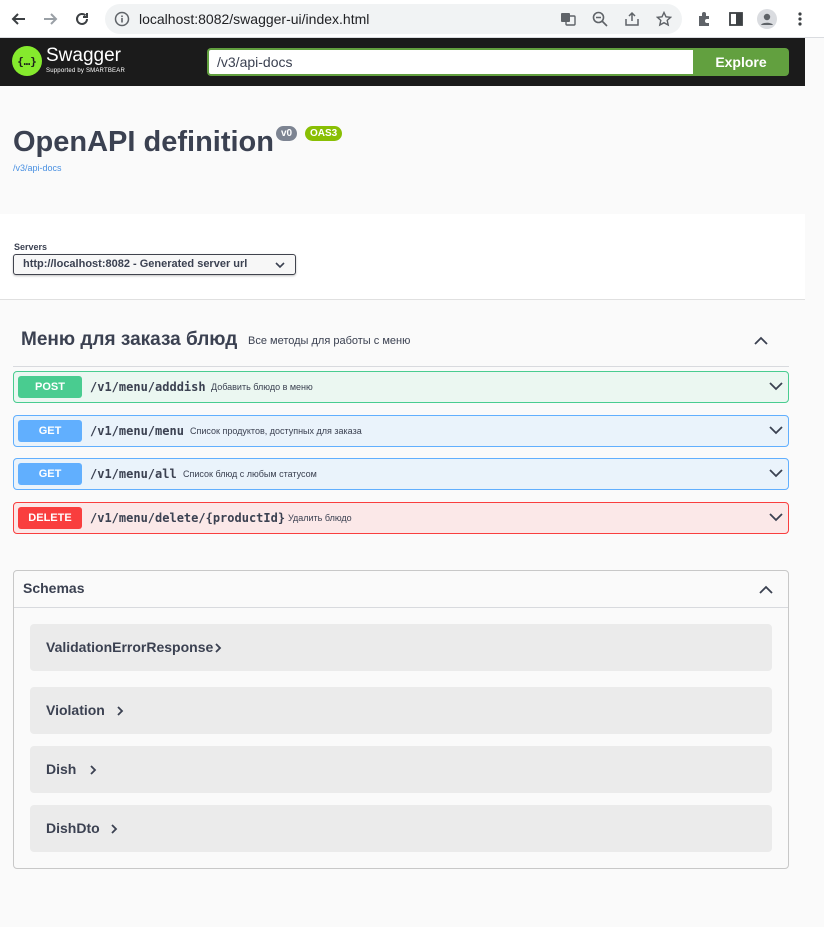  Describe the element at coordinates (254, 19) in the screenshot. I see `url-text: localhost:8082/swagger-ui/index.html` at that location.